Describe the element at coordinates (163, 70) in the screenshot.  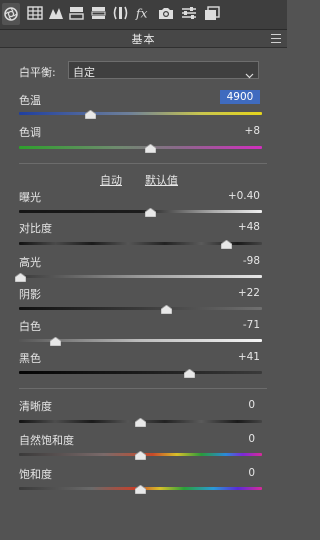
I see `white-balance-select: 自定` at that location.